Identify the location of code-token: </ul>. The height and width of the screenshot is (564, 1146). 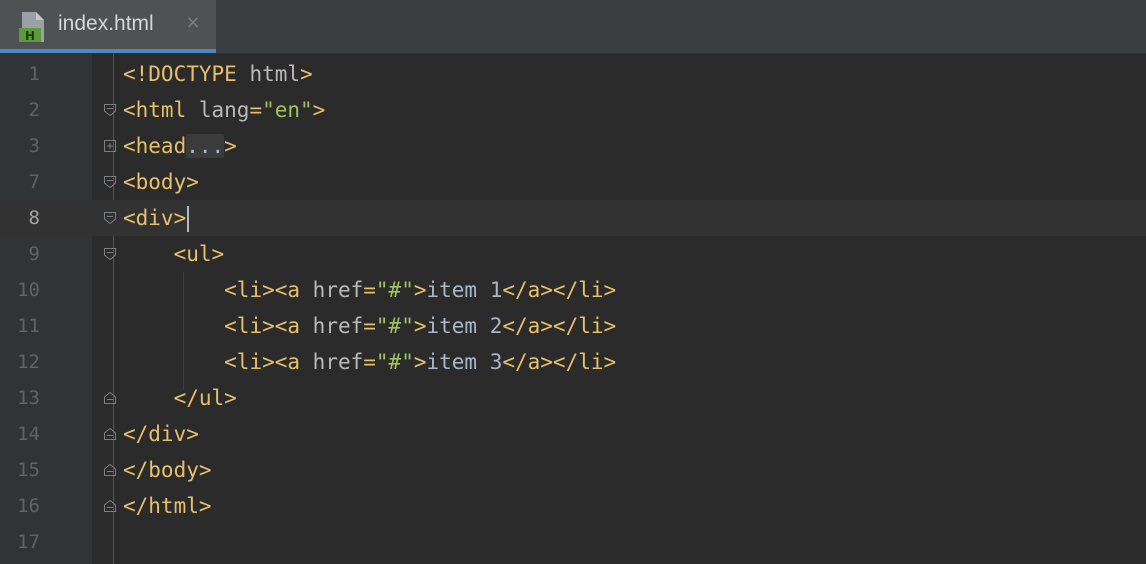
(205, 398).